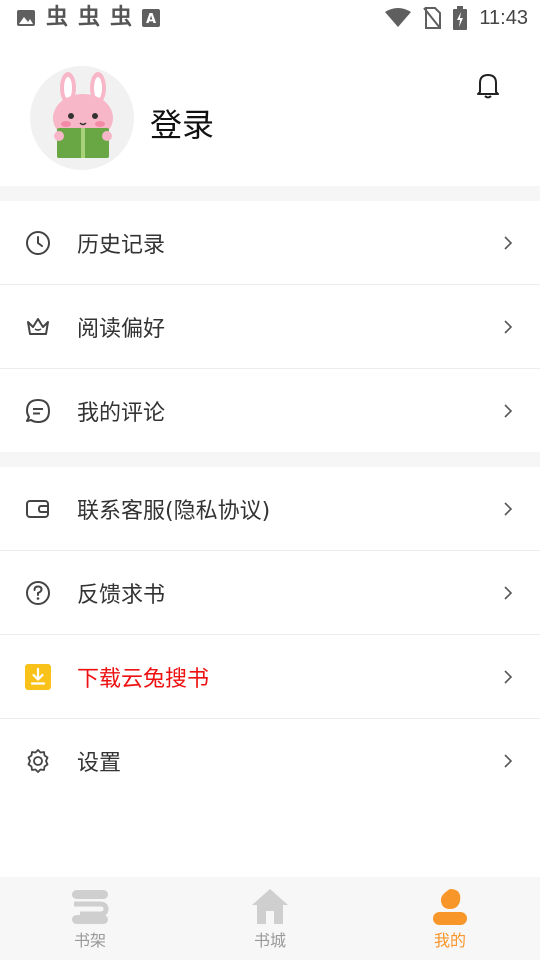  I want to click on battery-charging-icon, so click(460, 18).